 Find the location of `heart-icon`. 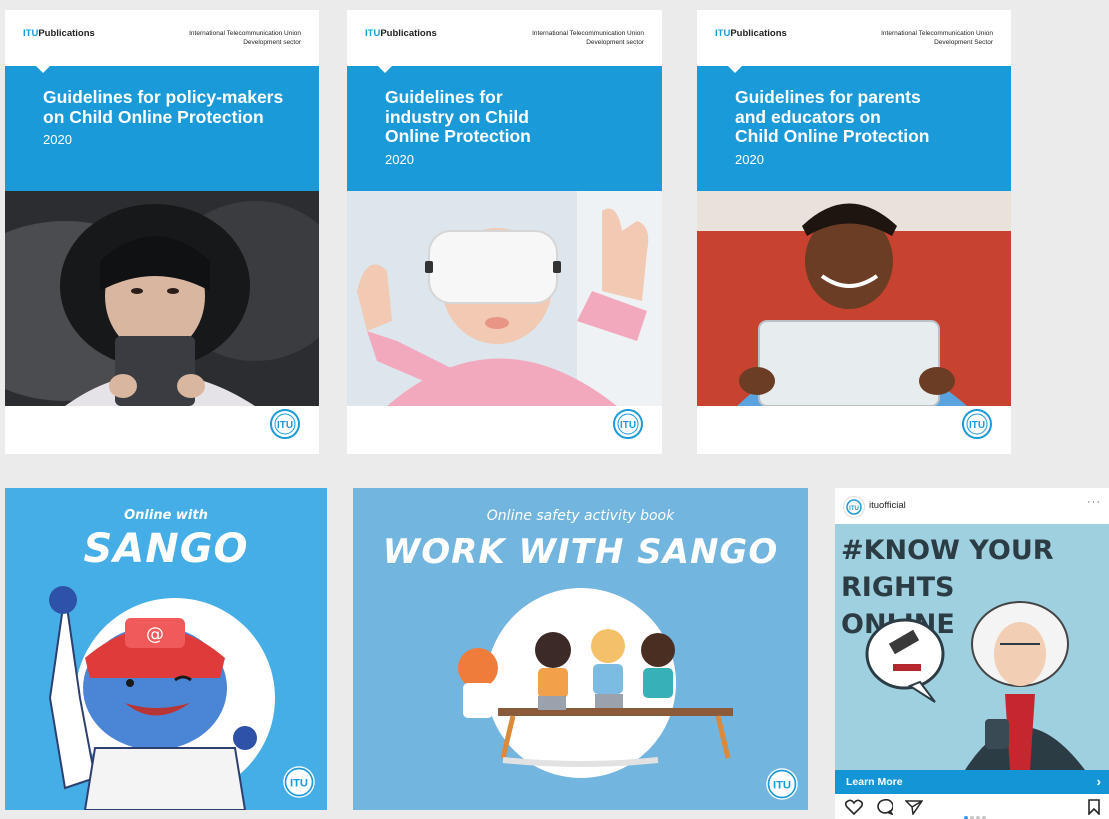

heart-icon is located at coordinates (854, 807).